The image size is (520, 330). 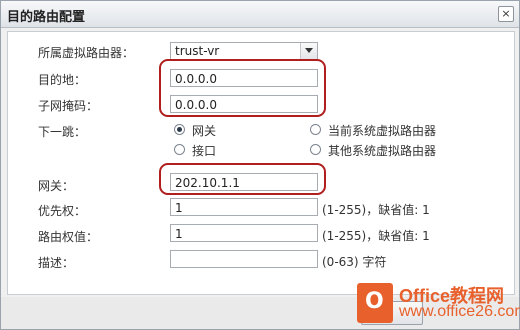 I want to click on destination-label: 目的地：, so click(x=62, y=80).